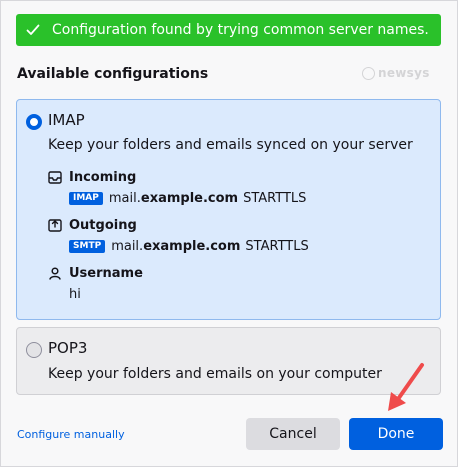 This screenshot has height=467, width=458. I want to click on imap-radio, so click(34, 122).